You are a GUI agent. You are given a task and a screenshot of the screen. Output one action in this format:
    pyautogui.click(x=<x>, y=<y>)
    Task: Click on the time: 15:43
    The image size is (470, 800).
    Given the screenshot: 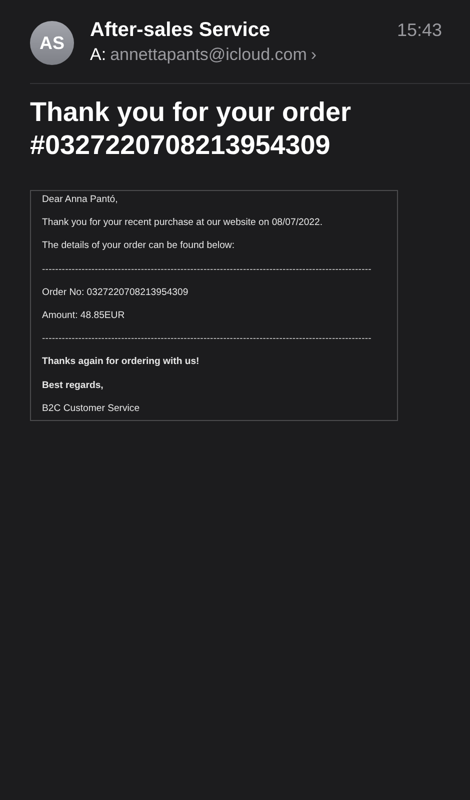 What is the action you would take?
    pyautogui.click(x=419, y=30)
    